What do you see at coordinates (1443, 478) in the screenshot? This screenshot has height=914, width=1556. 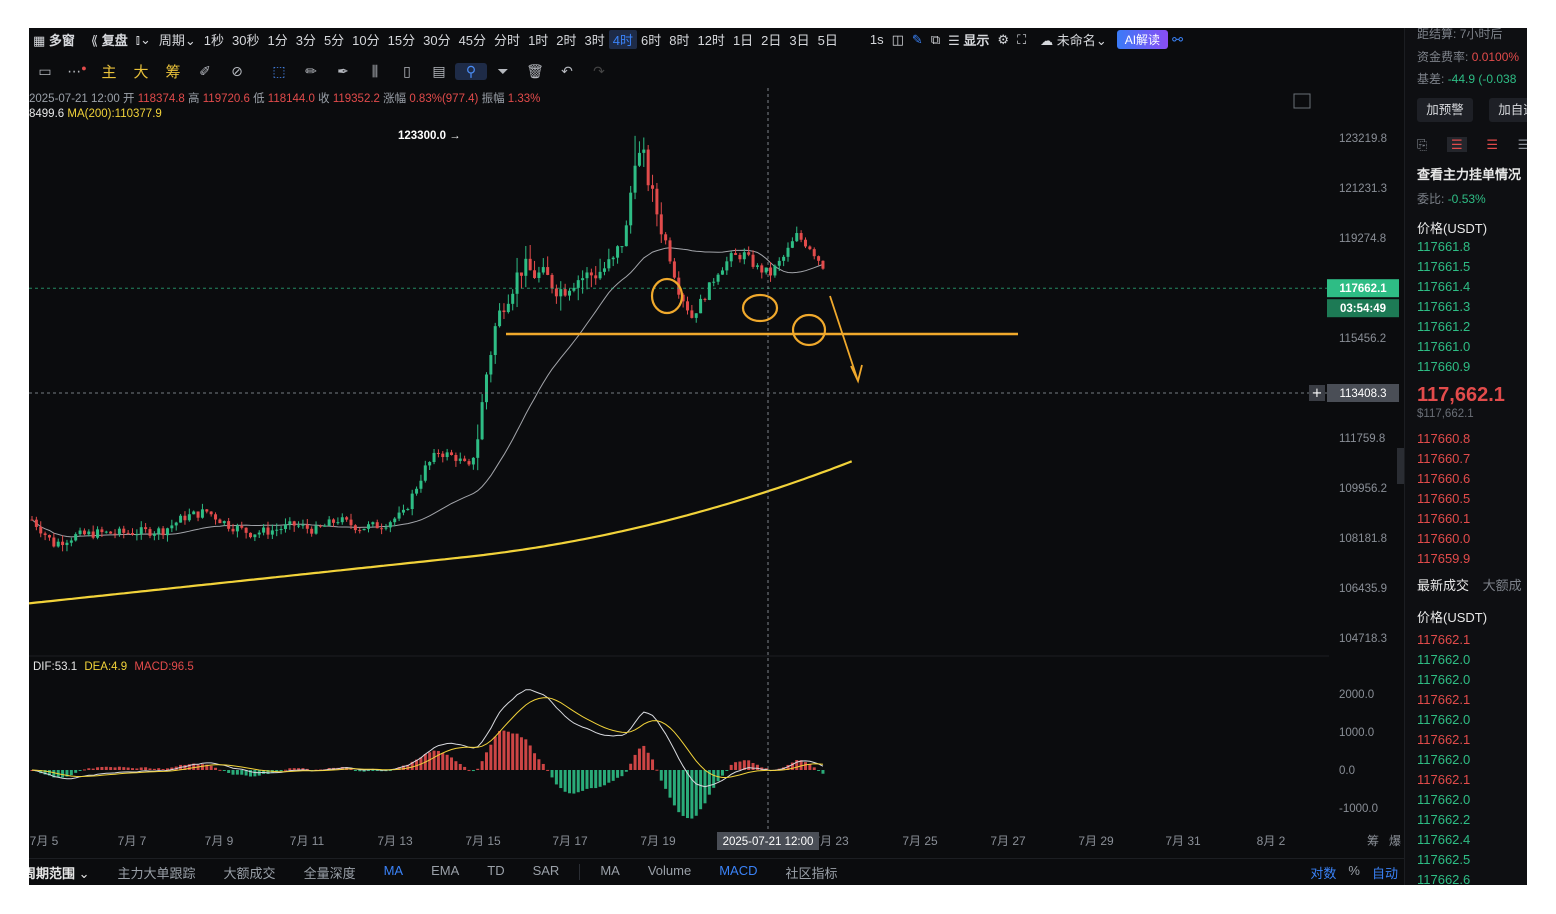 I see `bid-row-2: 117660.6` at bounding box center [1443, 478].